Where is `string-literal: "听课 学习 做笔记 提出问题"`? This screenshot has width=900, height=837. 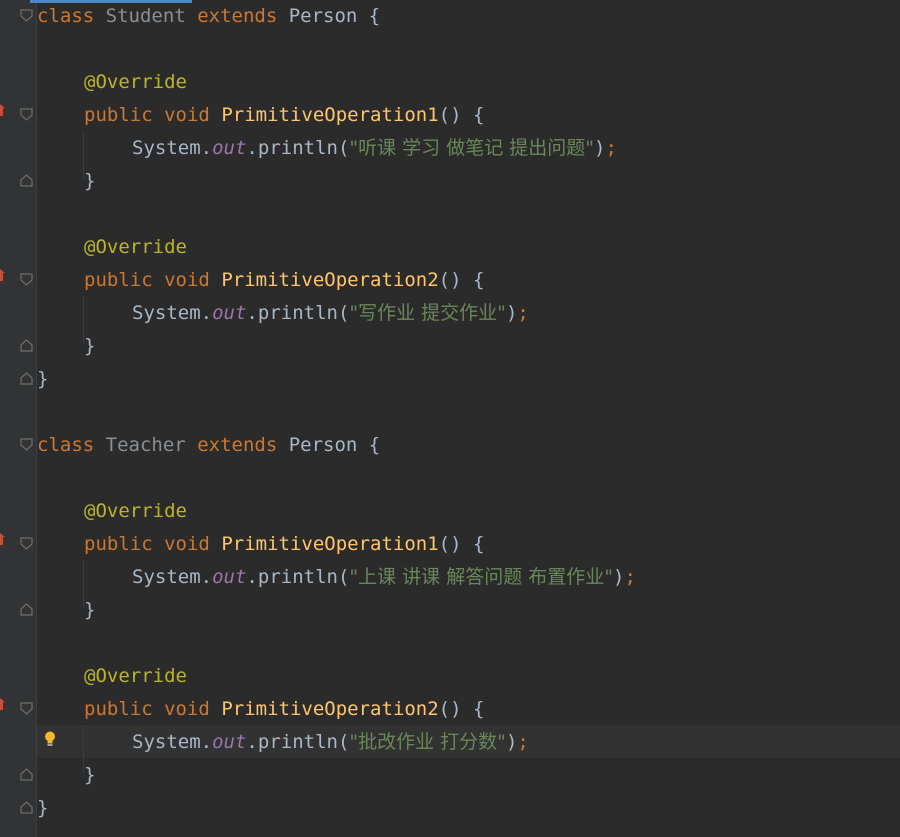 string-literal: "听课 学习 做笔记 提出问题" is located at coordinates (472, 148).